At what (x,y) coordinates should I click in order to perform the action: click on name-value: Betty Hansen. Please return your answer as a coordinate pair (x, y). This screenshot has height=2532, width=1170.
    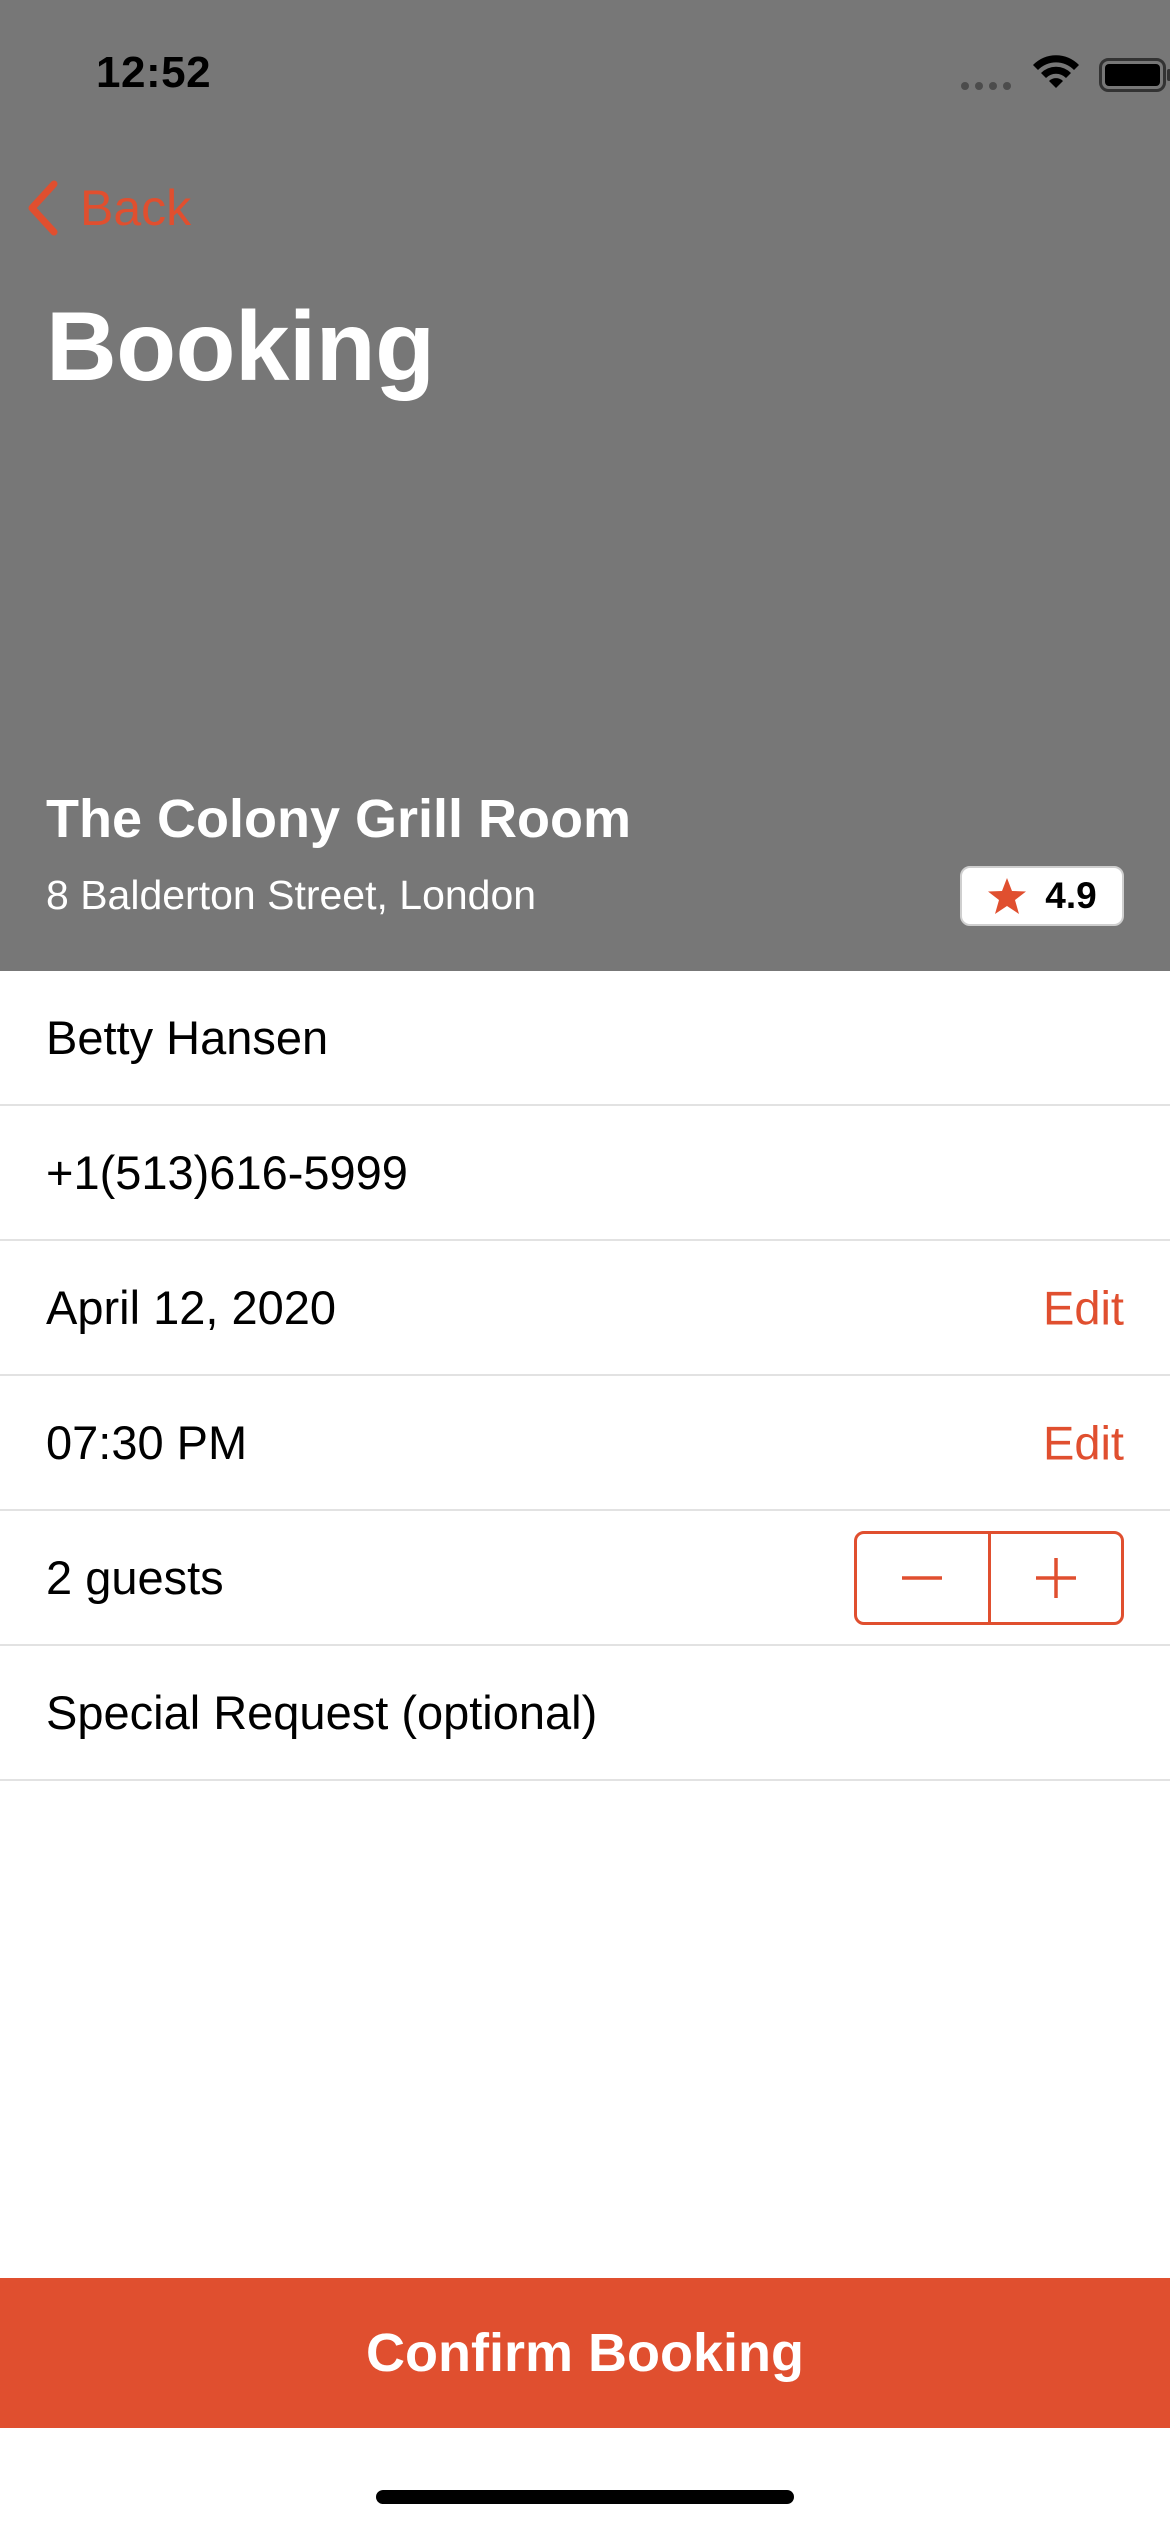
    Looking at the image, I should click on (187, 1037).